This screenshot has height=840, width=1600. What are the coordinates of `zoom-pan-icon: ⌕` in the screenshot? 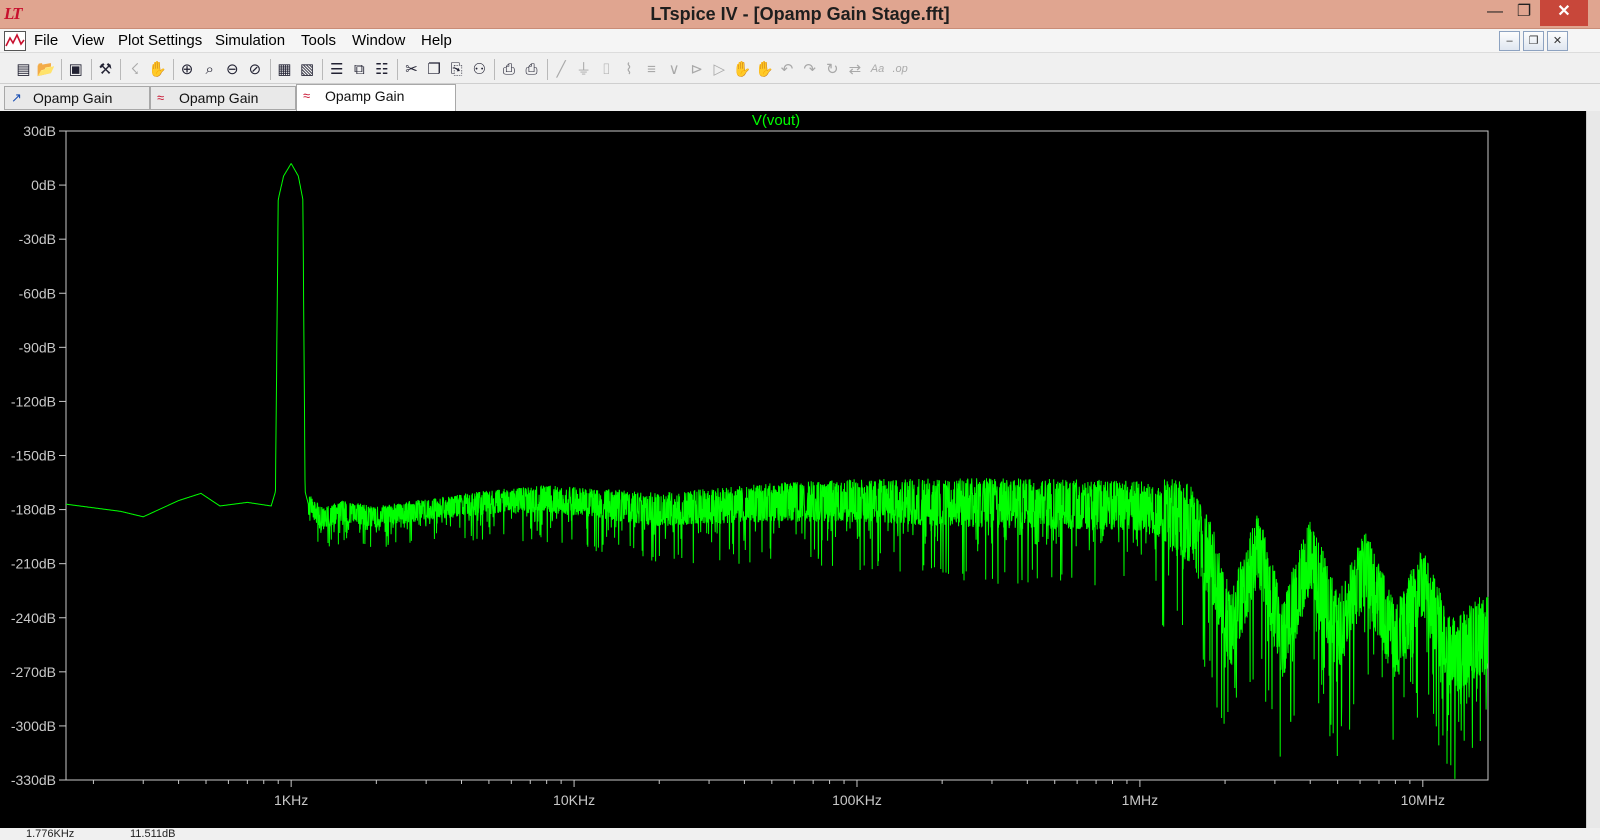 It's located at (209, 69).